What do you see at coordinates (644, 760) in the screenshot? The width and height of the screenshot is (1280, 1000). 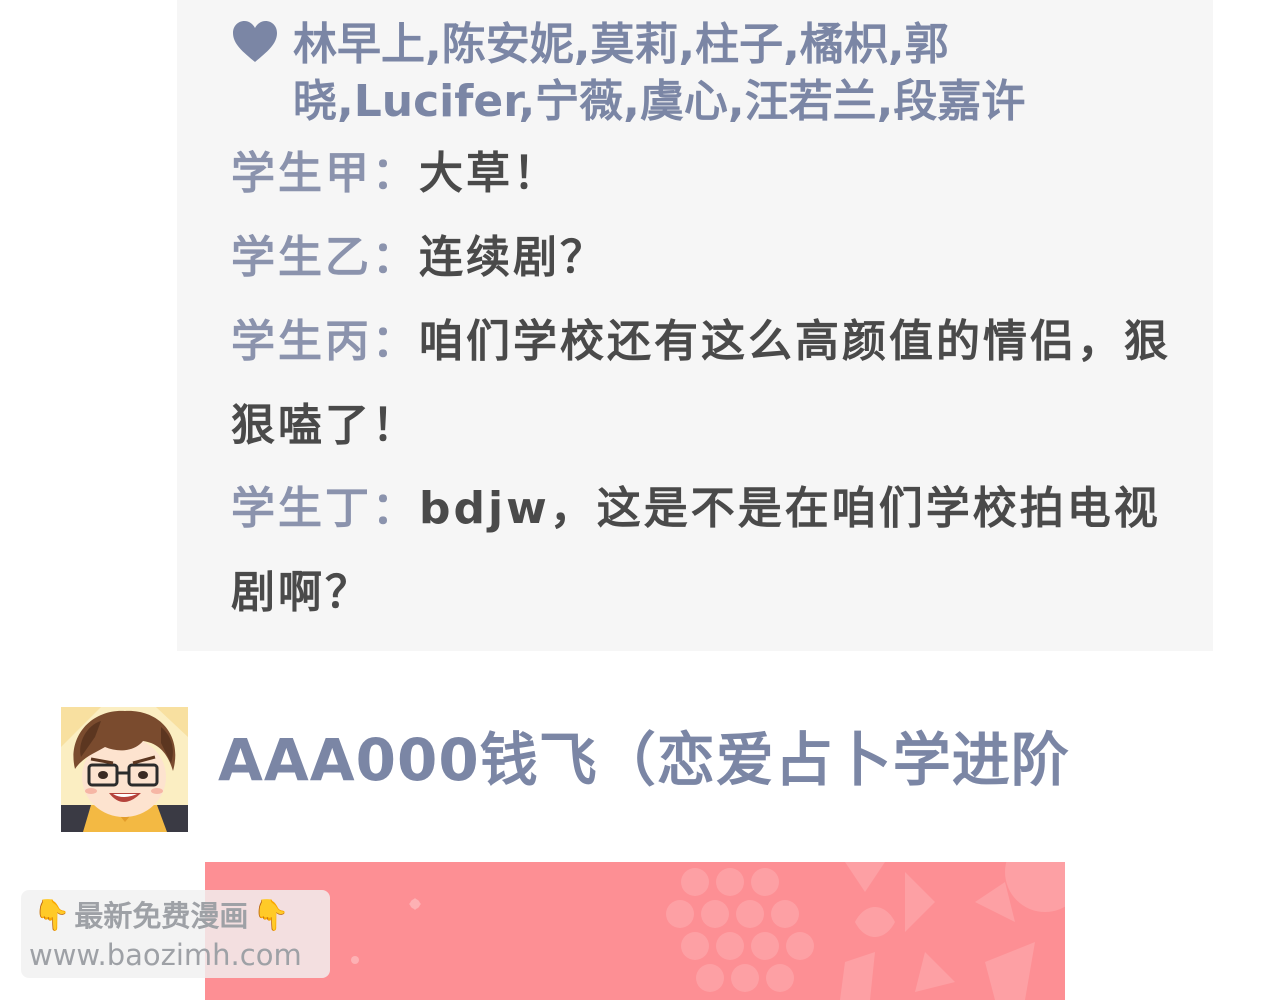 I see `author-name: AAA000钱飞（恋爱占卜学进阶` at bounding box center [644, 760].